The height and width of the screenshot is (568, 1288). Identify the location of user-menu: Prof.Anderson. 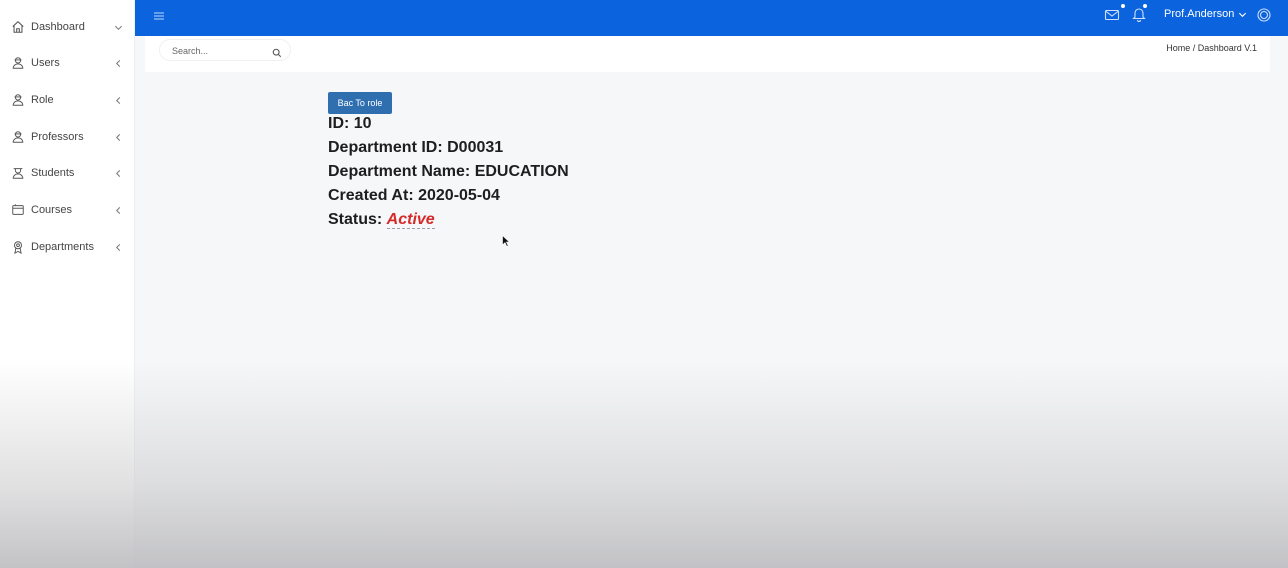
(1205, 14).